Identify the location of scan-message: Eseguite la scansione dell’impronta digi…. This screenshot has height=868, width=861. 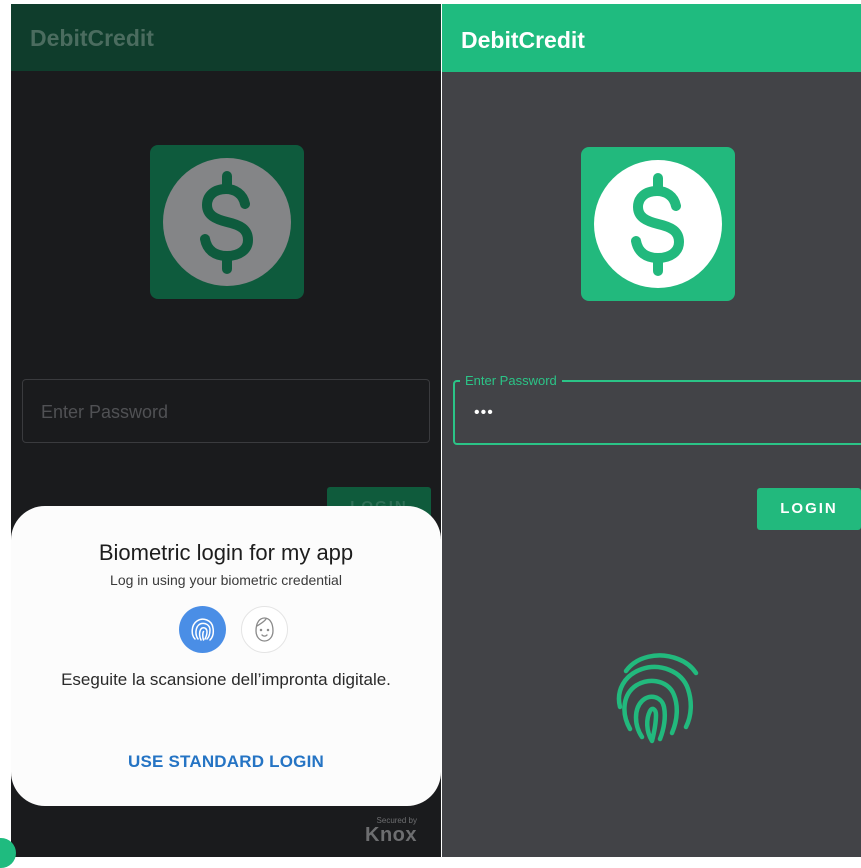
(226, 679).